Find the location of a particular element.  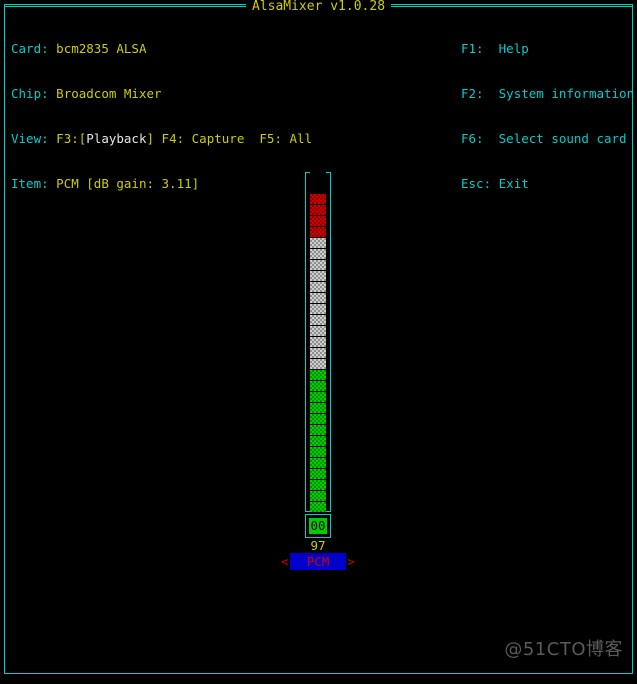

help-row-f6: F6: Select sound card is located at coordinates (547, 138).